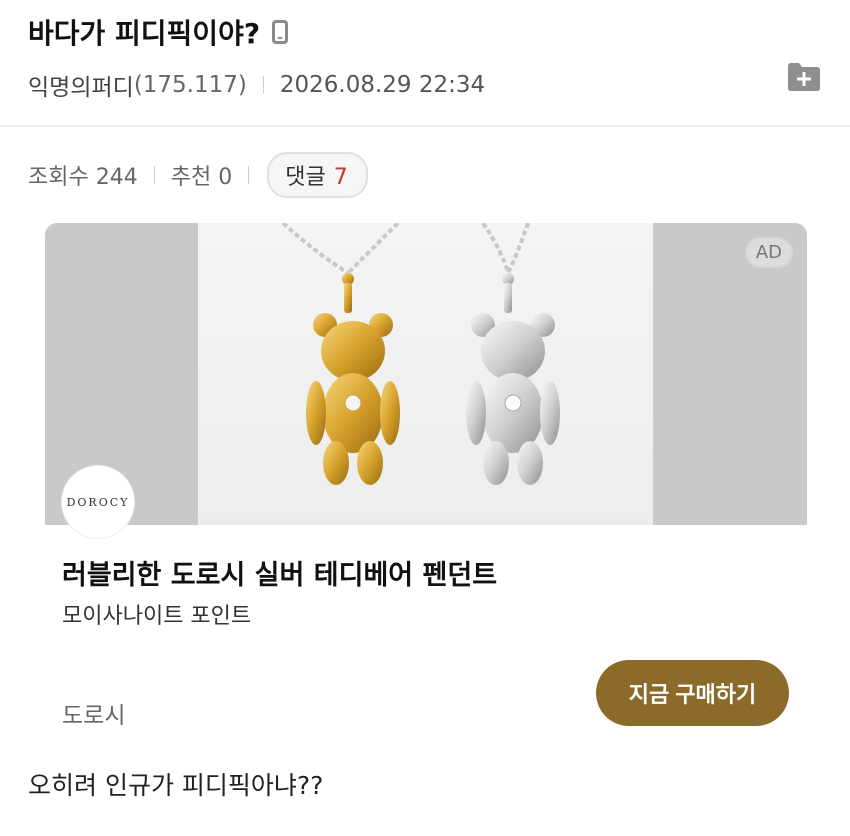 The image size is (850, 836). I want to click on buy-now-button: 지금 구매하기, so click(692, 693).